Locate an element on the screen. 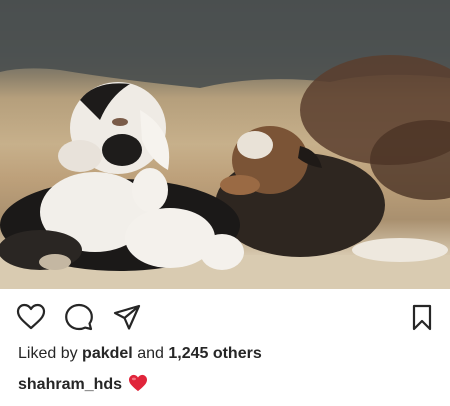 The width and height of the screenshot is (450, 406). heart-outline-icon is located at coordinates (31, 317).